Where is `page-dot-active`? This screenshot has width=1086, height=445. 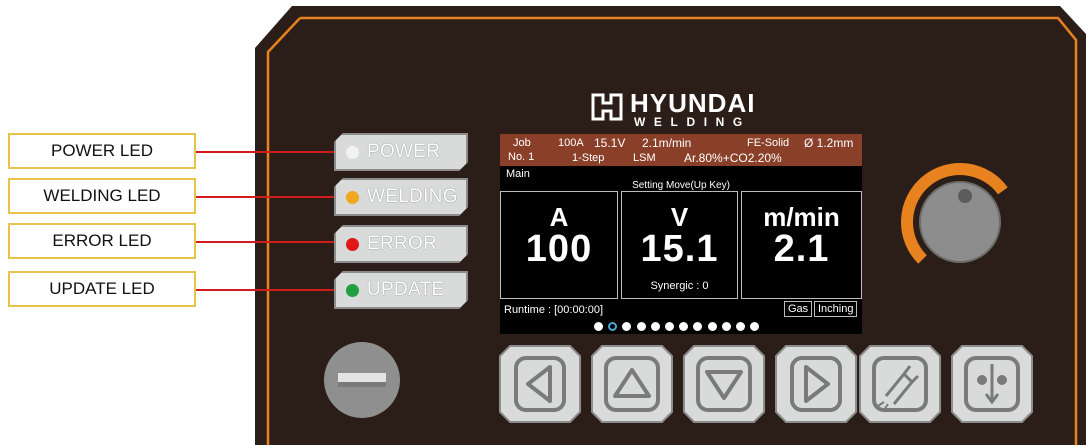 page-dot-active is located at coordinates (613, 326).